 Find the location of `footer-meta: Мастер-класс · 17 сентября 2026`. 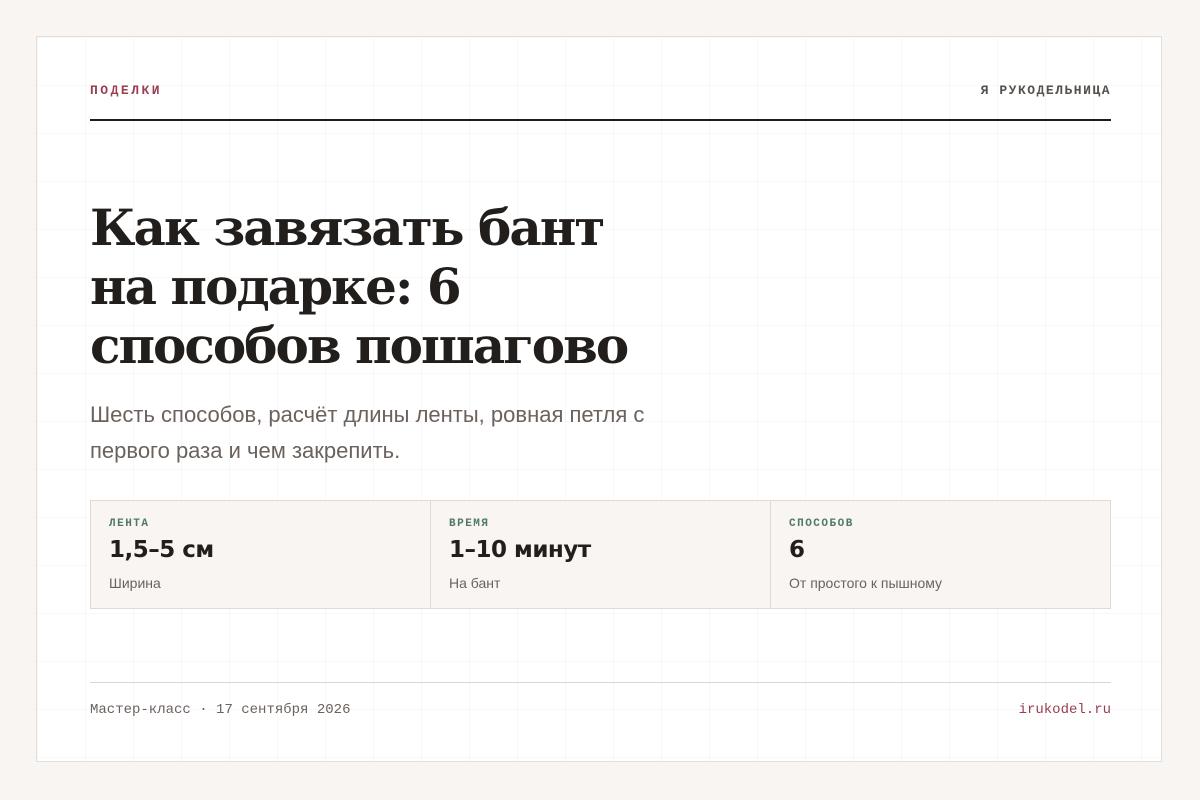

footer-meta: Мастер-класс · 17 сентября 2026 is located at coordinates (220, 710).